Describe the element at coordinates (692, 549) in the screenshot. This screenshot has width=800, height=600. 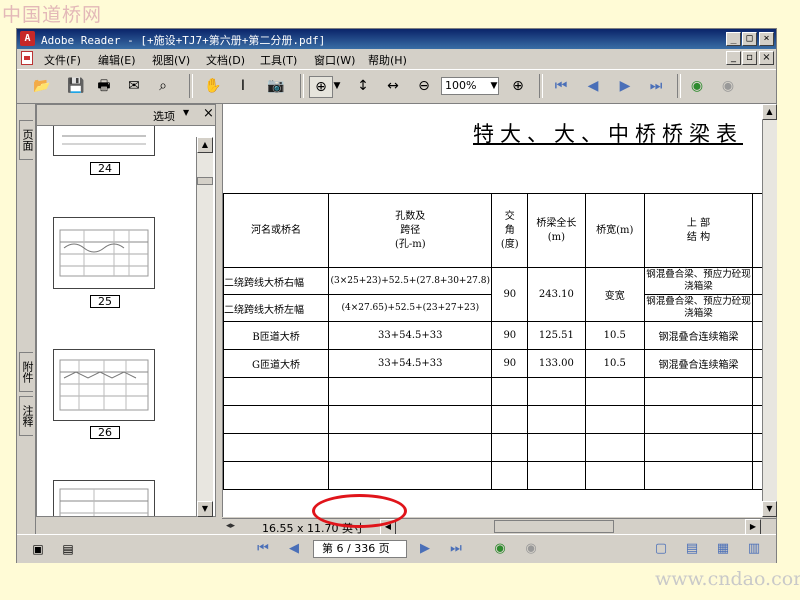
I see `continuous-view-icon: ▤` at that location.